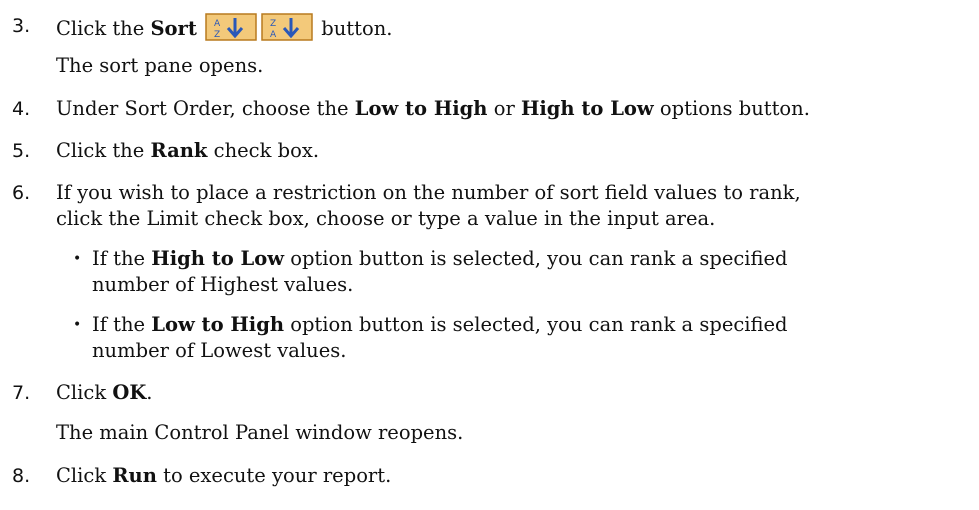 Image resolution: width=979 pixels, height=510 pixels. Describe the element at coordinates (104, 392) in the screenshot. I see `step-7-text: Click OK.` at that location.